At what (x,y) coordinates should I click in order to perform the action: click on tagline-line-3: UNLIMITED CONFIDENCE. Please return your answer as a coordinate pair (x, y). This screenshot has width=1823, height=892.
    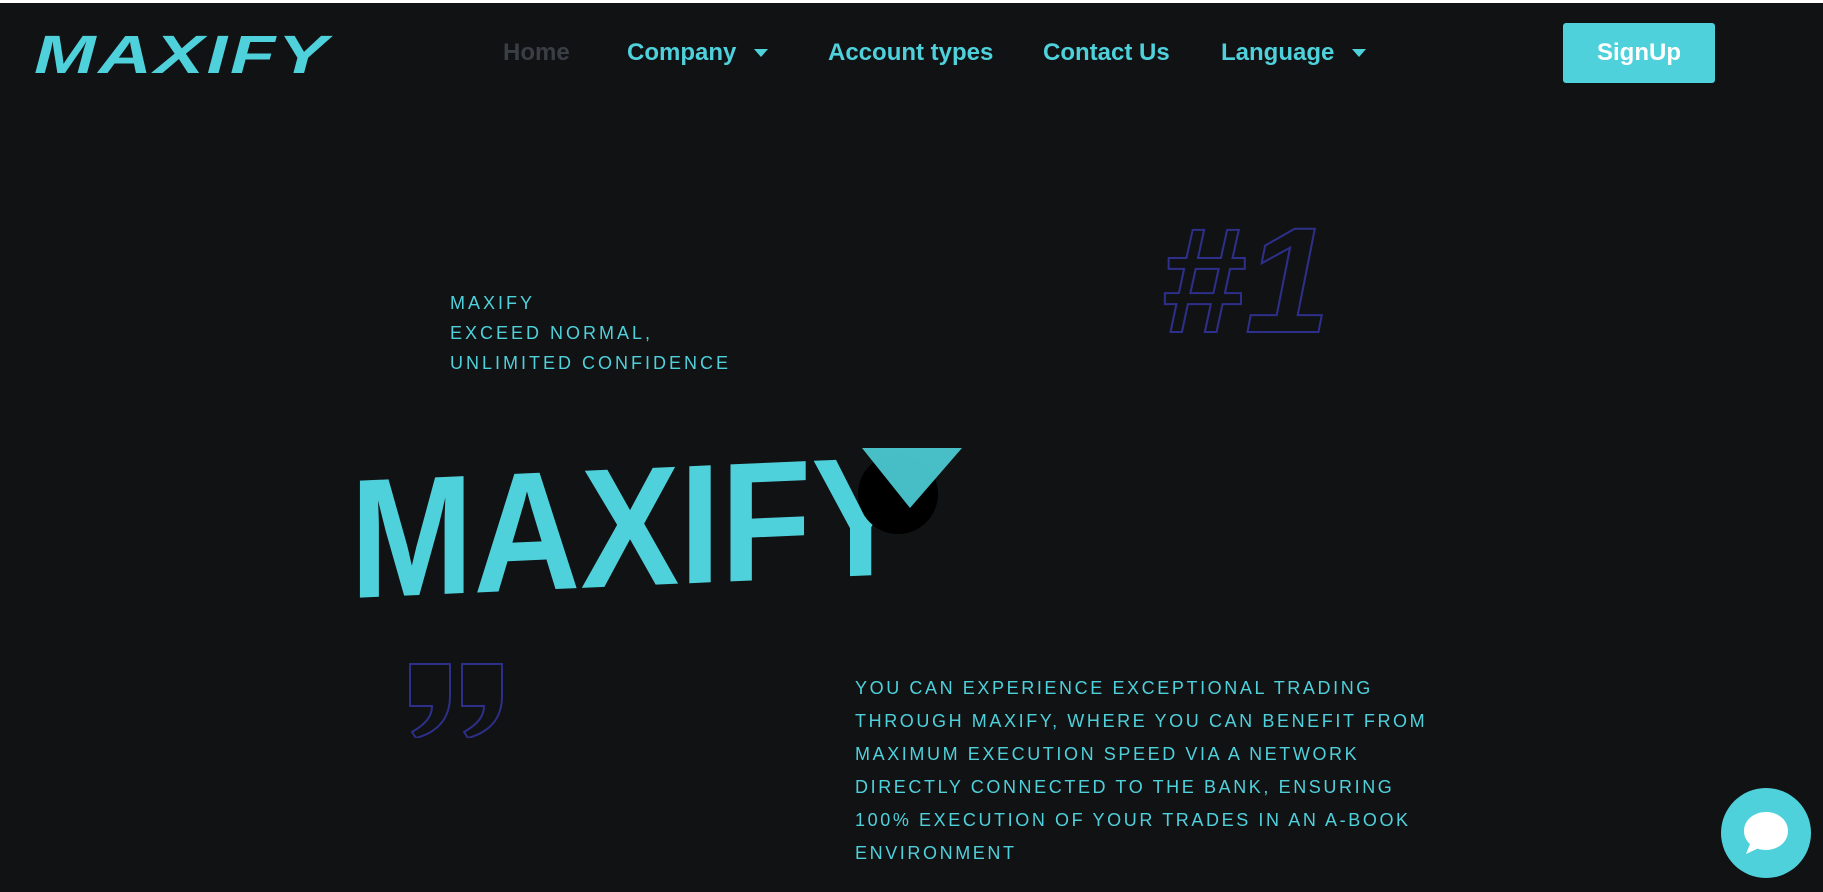
    Looking at the image, I should click on (591, 363).